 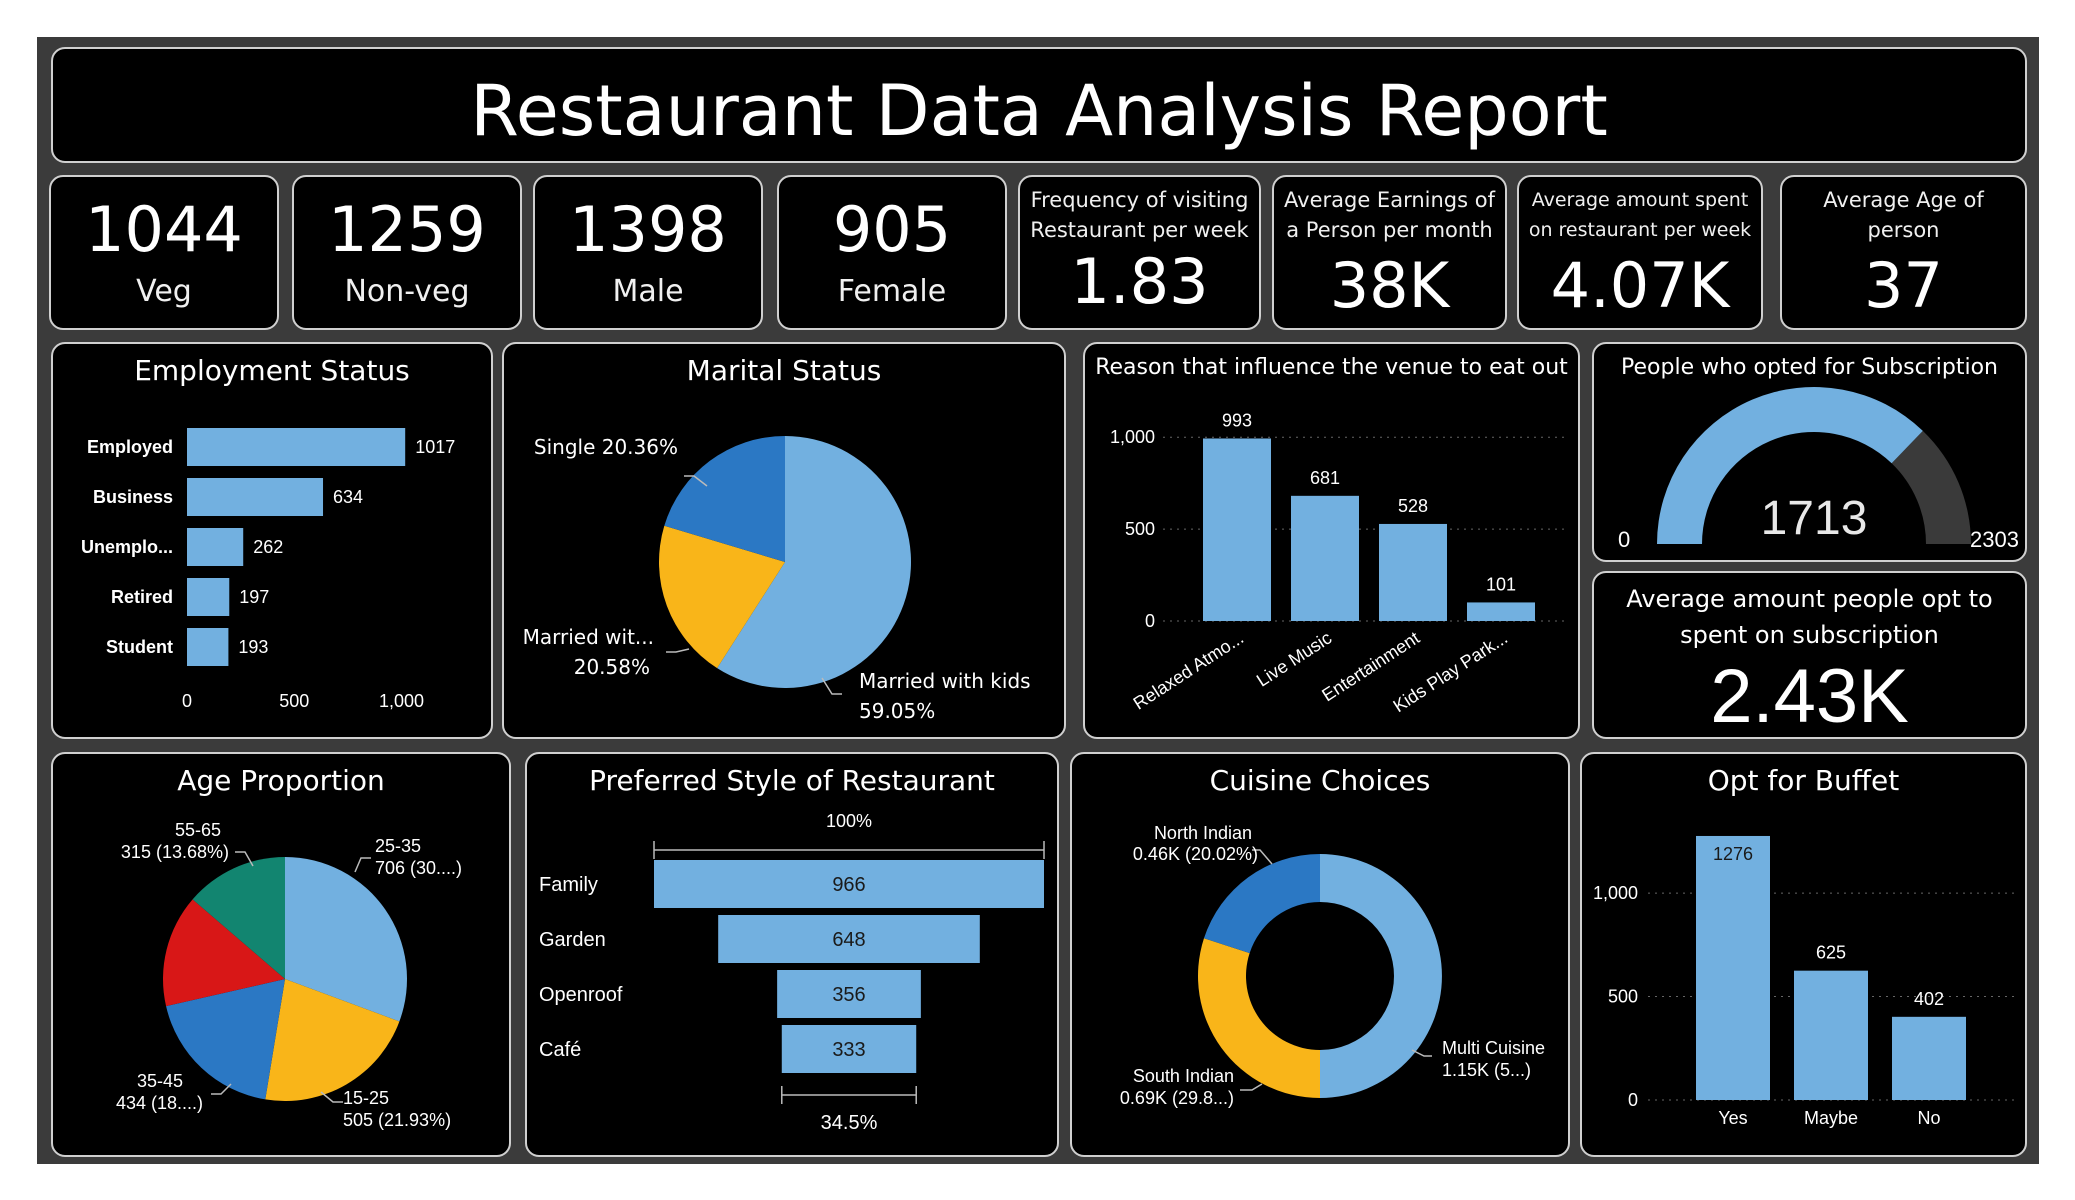 I want to click on cuisine-label: North Indian, so click(x=1203, y=833).